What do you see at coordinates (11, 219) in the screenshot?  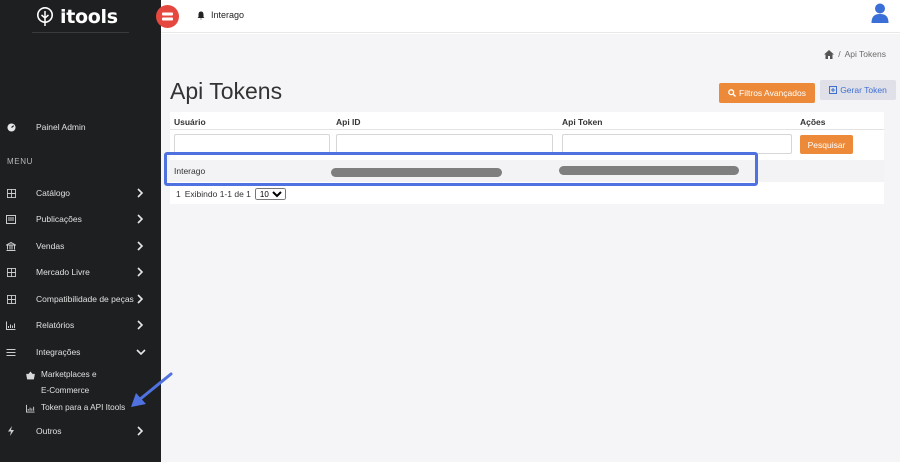 I see `newspaper-icon` at bounding box center [11, 219].